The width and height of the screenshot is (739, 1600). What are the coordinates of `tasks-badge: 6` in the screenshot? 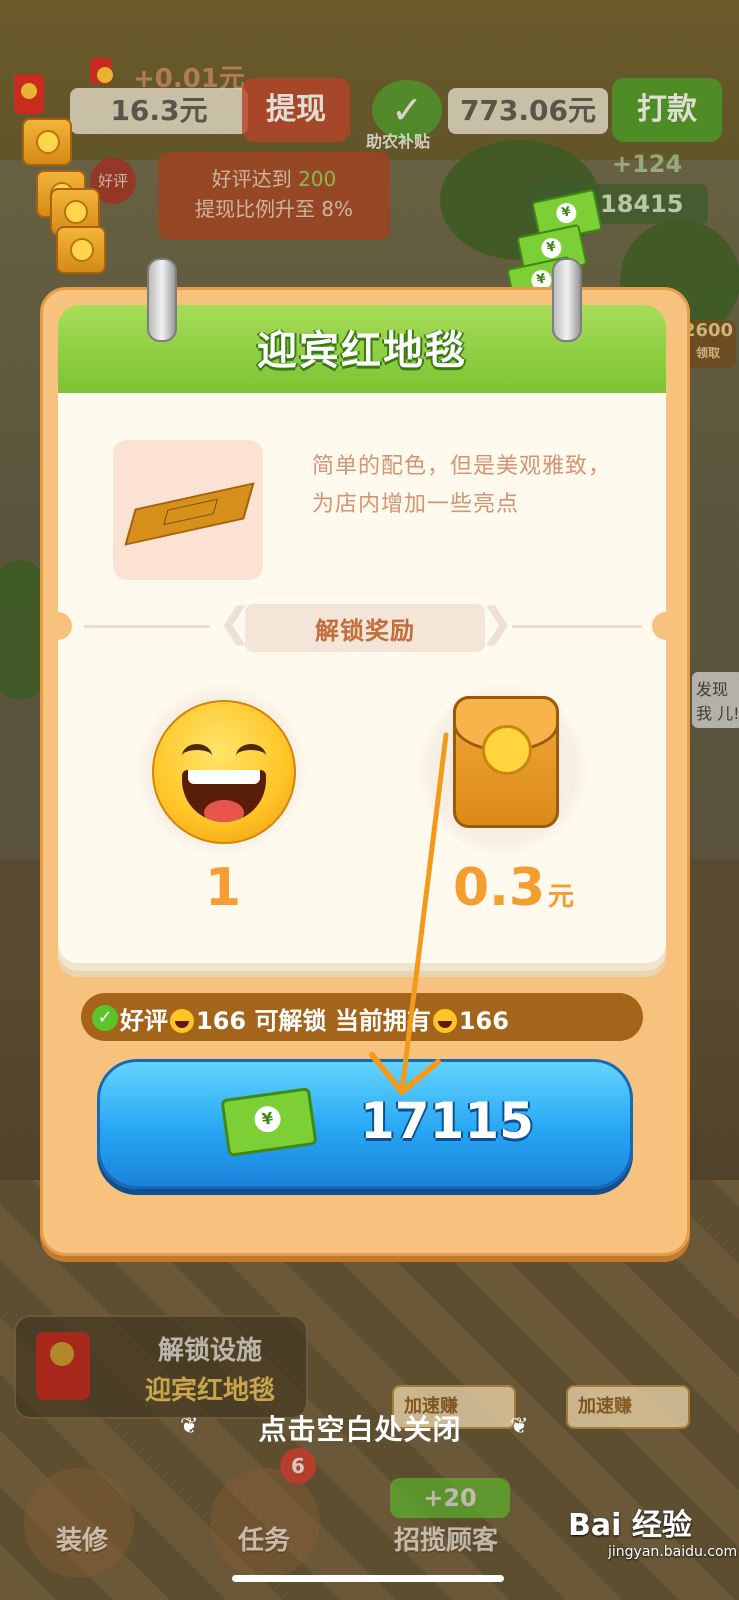 It's located at (298, 1466).